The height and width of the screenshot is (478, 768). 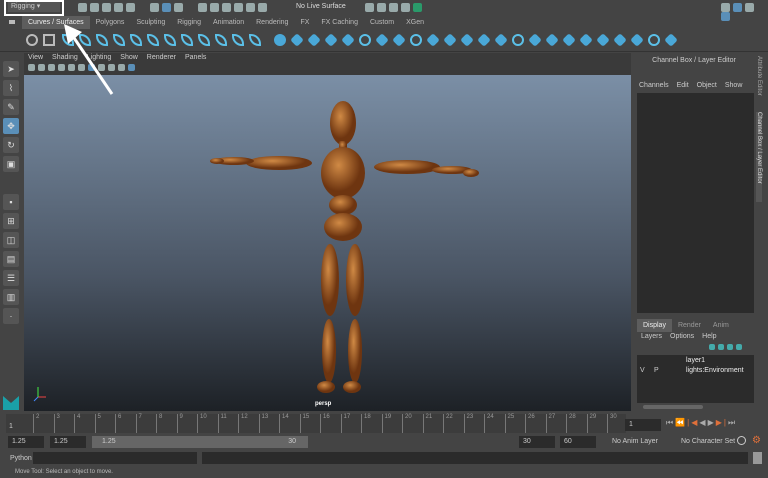 I want to click on current-frame-field: 1, so click(x=643, y=425).